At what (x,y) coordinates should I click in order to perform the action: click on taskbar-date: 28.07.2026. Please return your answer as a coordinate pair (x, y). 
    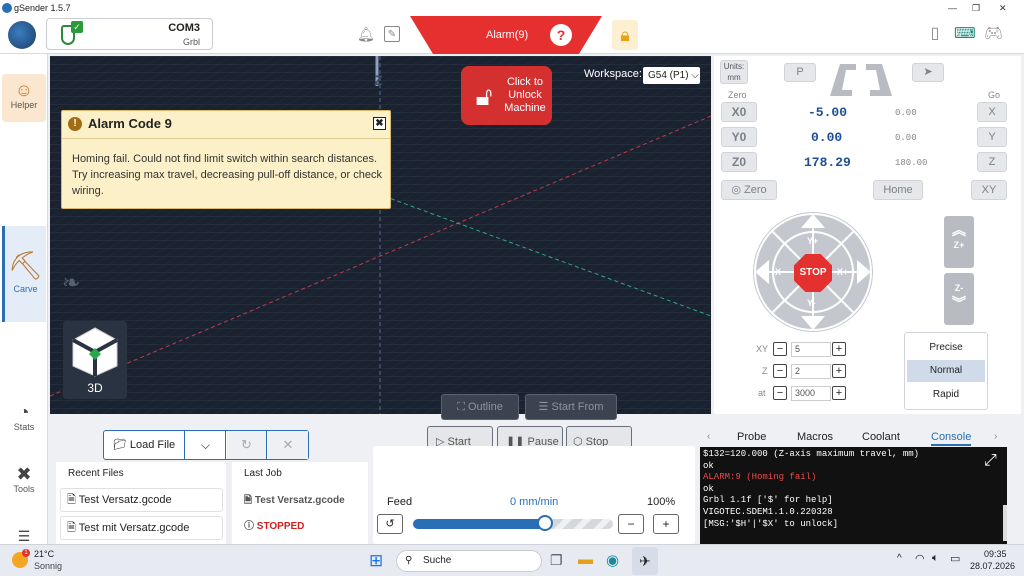
    Looking at the image, I should click on (993, 566).